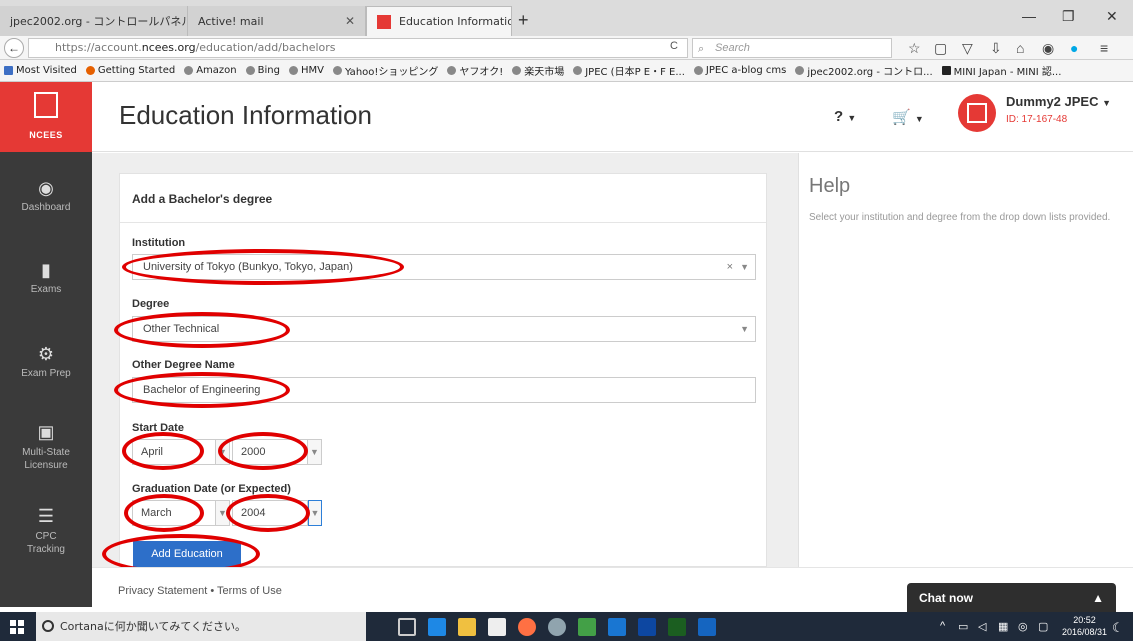 The image size is (1133, 641). Describe the element at coordinates (1029, 16) in the screenshot. I see `minimize-icon: —` at that location.